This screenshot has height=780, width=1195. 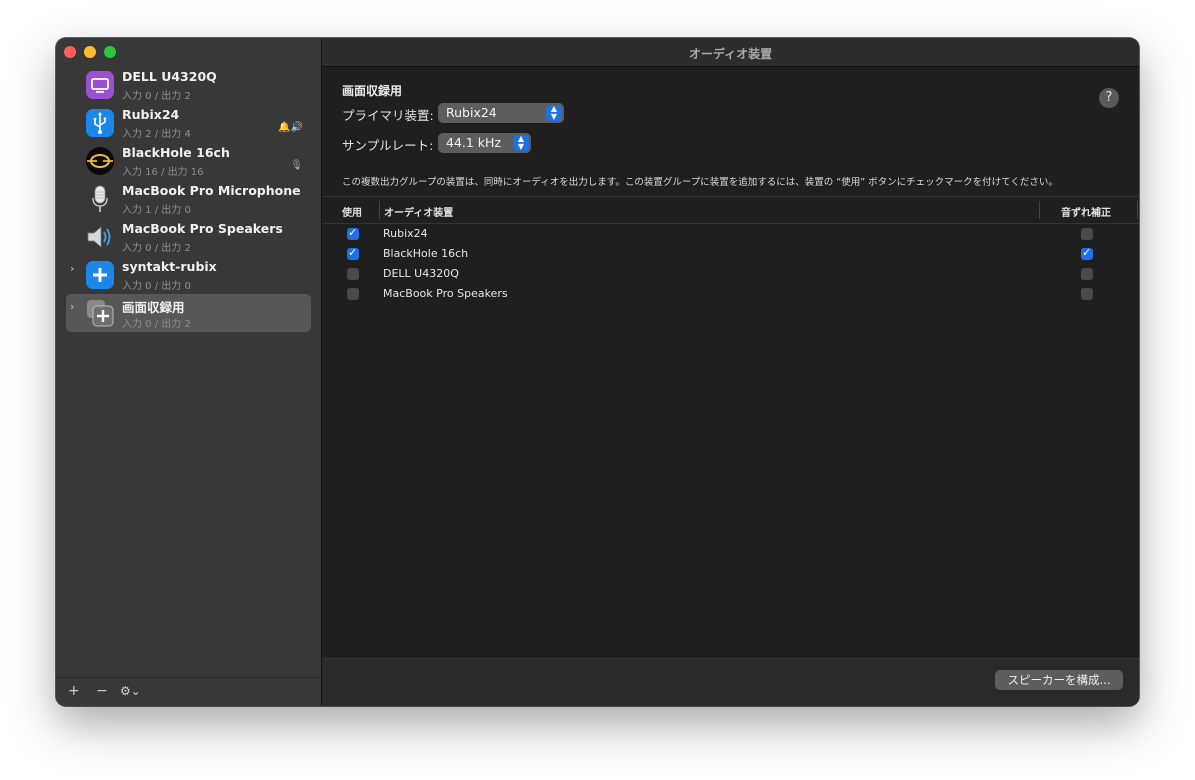 I want to click on primary-device-select: Rubix24 ▲ ▼, so click(x=501, y=113).